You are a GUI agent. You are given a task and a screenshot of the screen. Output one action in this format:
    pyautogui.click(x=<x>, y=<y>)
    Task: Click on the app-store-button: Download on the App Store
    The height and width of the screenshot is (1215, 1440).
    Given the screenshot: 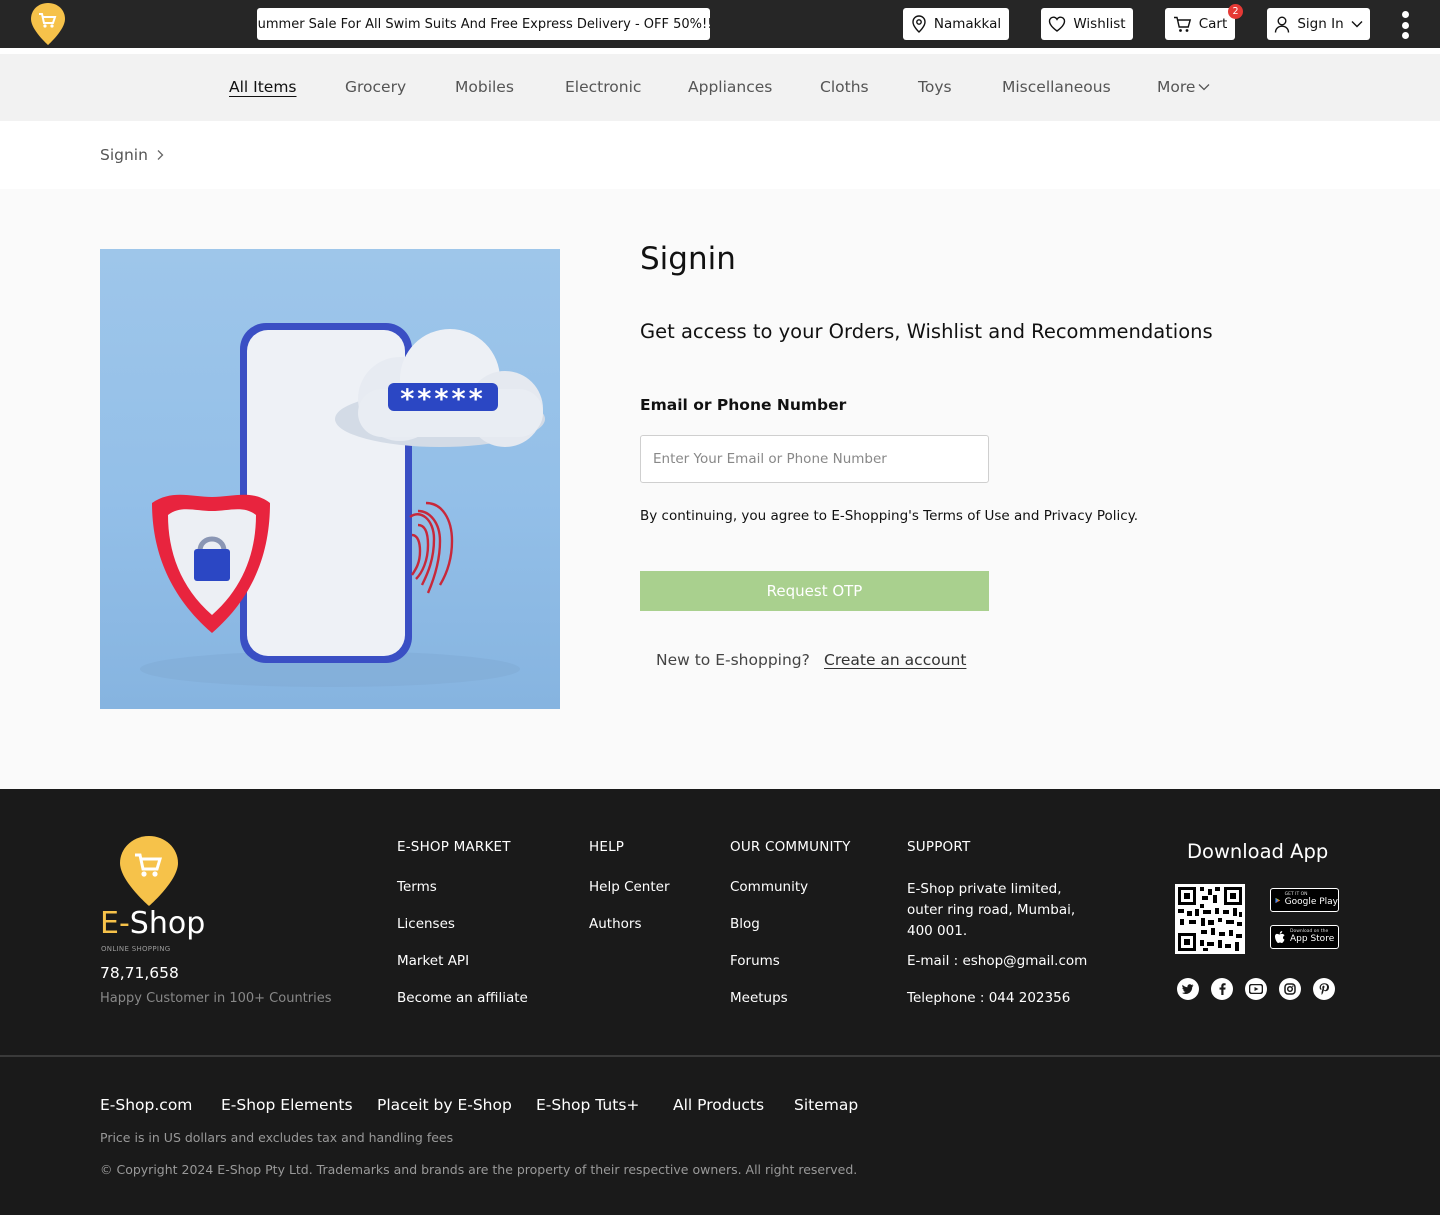 What is the action you would take?
    pyautogui.click(x=1304, y=937)
    